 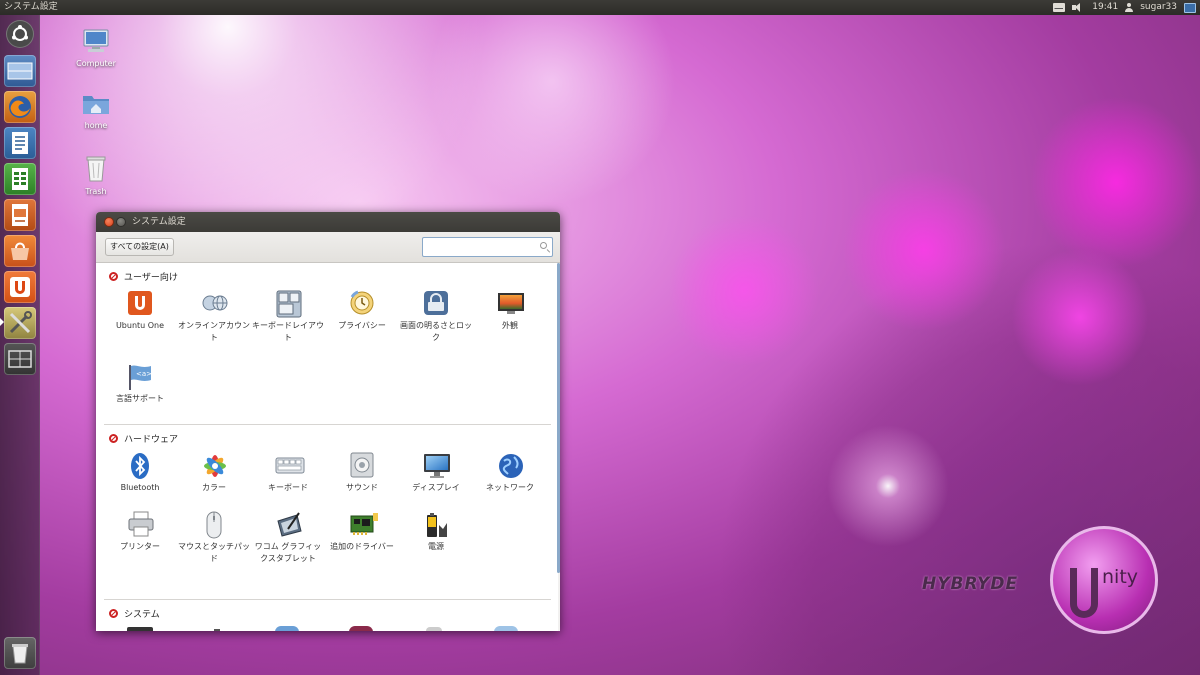 I want to click on volume-icon, so click(x=1078, y=7).